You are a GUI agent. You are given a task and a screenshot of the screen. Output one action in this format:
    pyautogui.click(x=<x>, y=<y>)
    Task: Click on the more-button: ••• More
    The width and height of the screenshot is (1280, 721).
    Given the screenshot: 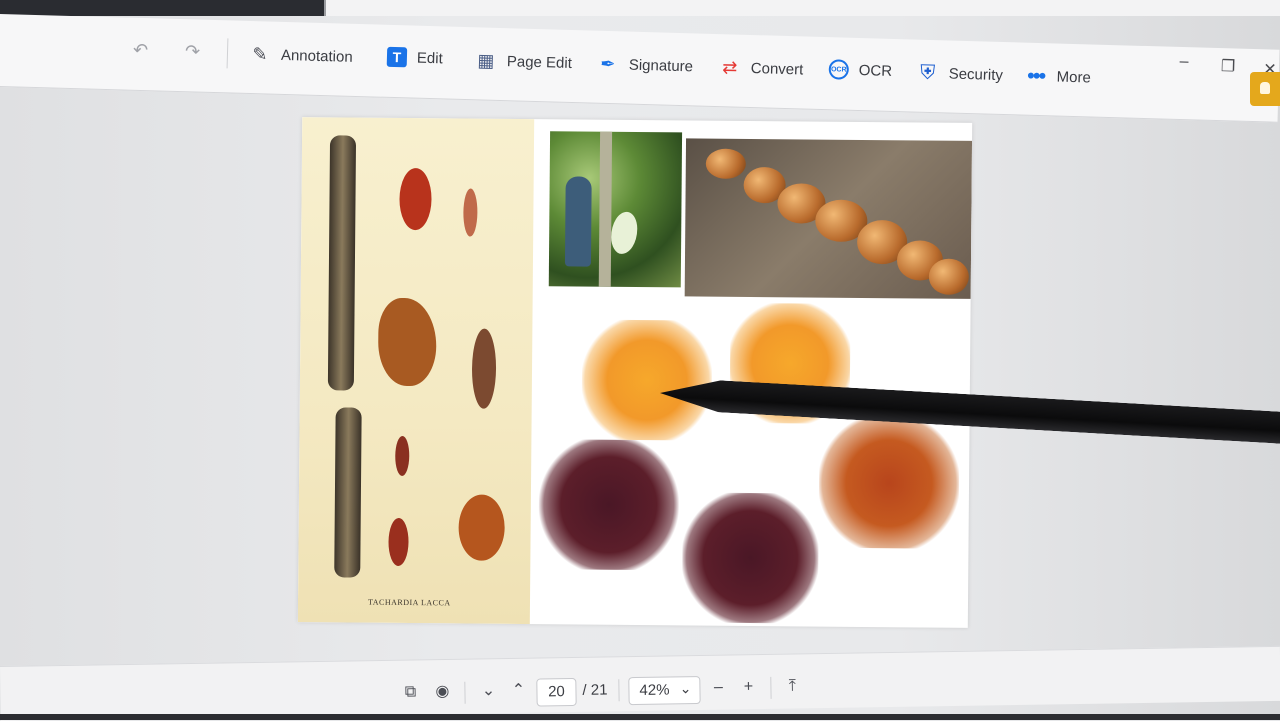 What is the action you would take?
    pyautogui.click(x=1058, y=75)
    